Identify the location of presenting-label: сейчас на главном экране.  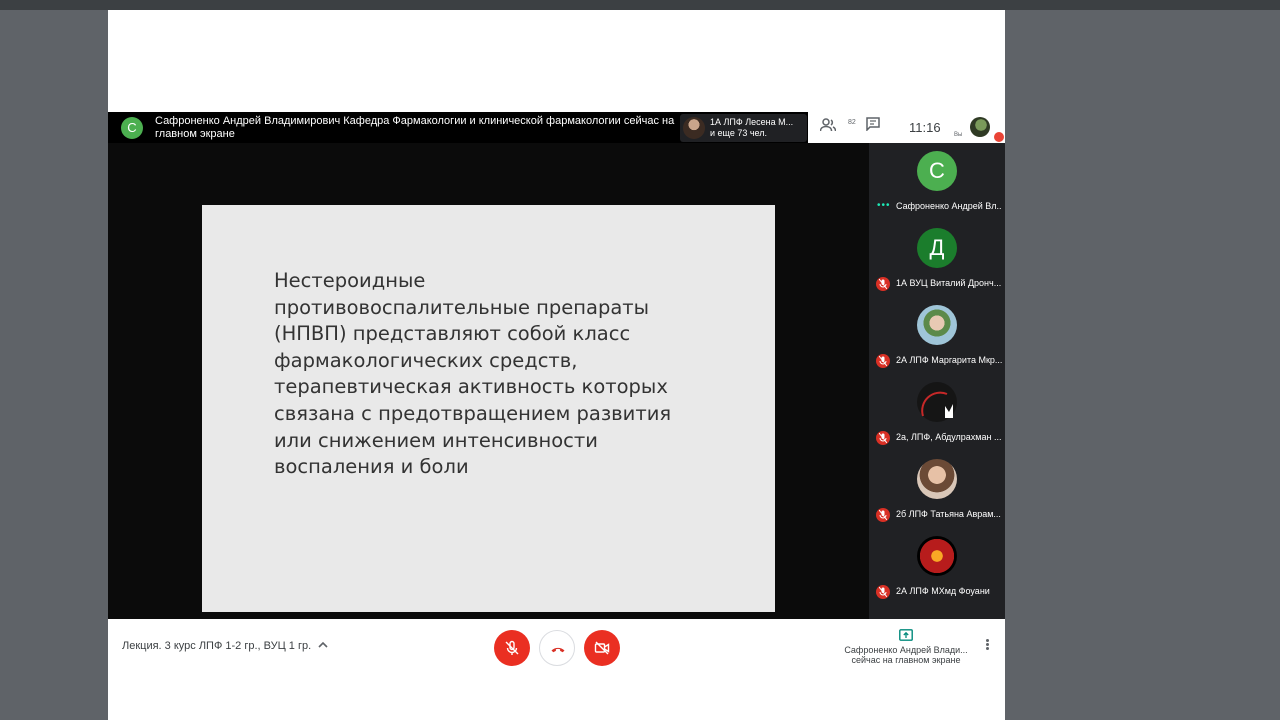
(906, 660).